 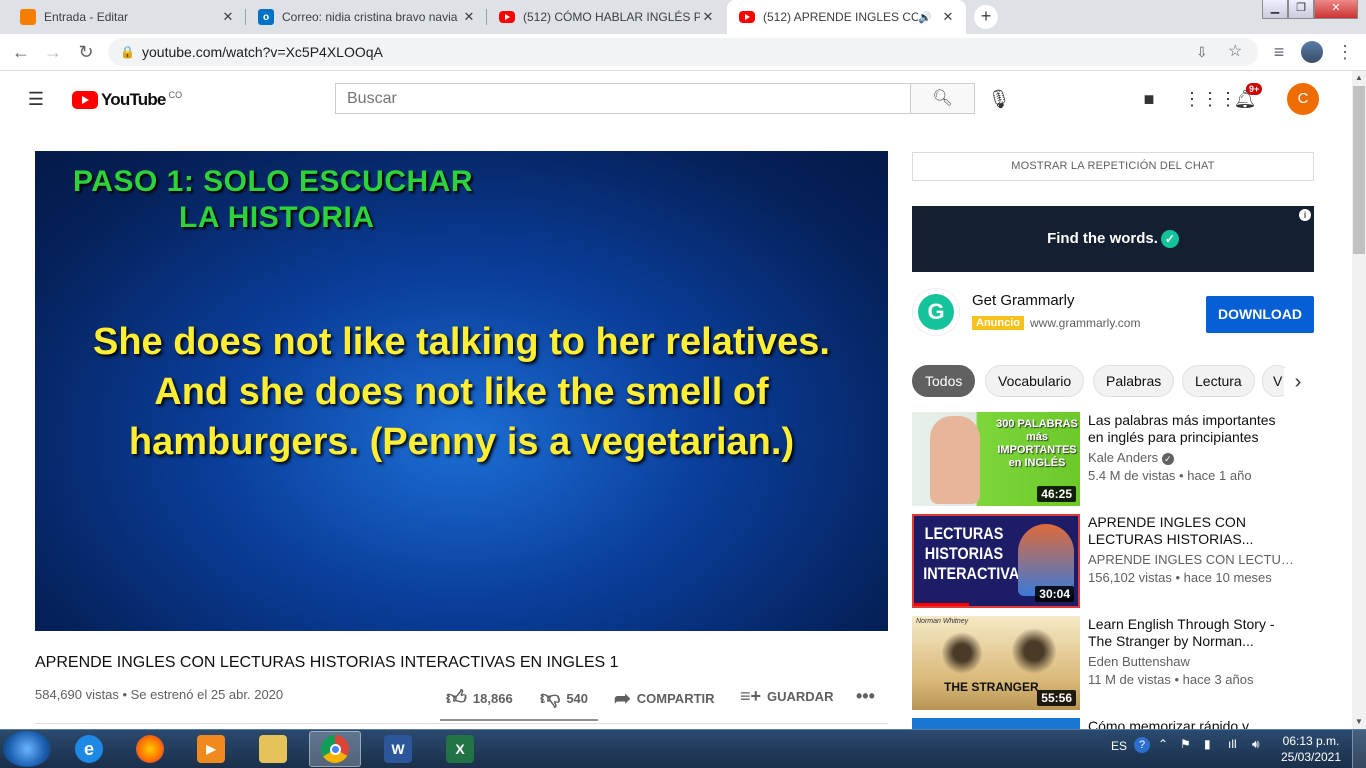 What do you see at coordinates (1359, 170) in the screenshot?
I see `scrollbar-thumb` at bounding box center [1359, 170].